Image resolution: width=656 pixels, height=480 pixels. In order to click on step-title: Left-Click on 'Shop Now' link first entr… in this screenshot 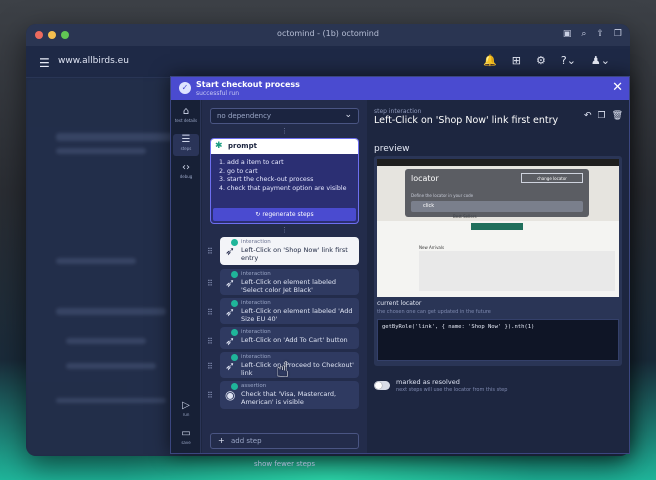, I will do `click(466, 120)`.